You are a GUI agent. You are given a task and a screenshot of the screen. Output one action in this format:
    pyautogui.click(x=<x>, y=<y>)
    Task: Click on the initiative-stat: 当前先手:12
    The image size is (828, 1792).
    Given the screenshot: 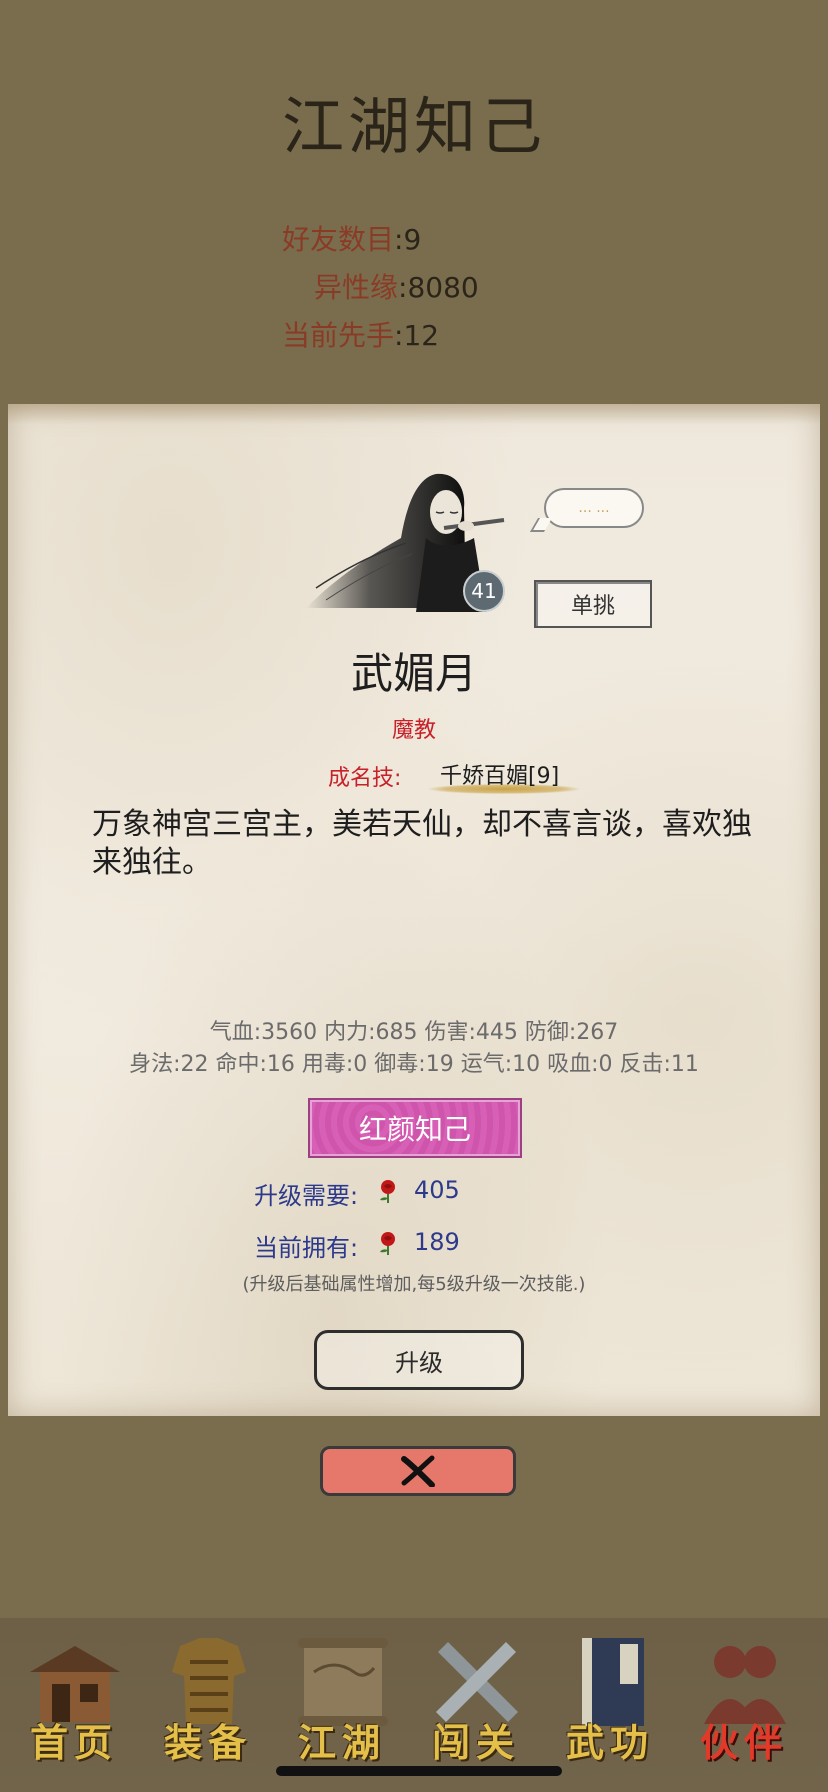 What is the action you would take?
    pyautogui.click(x=361, y=335)
    